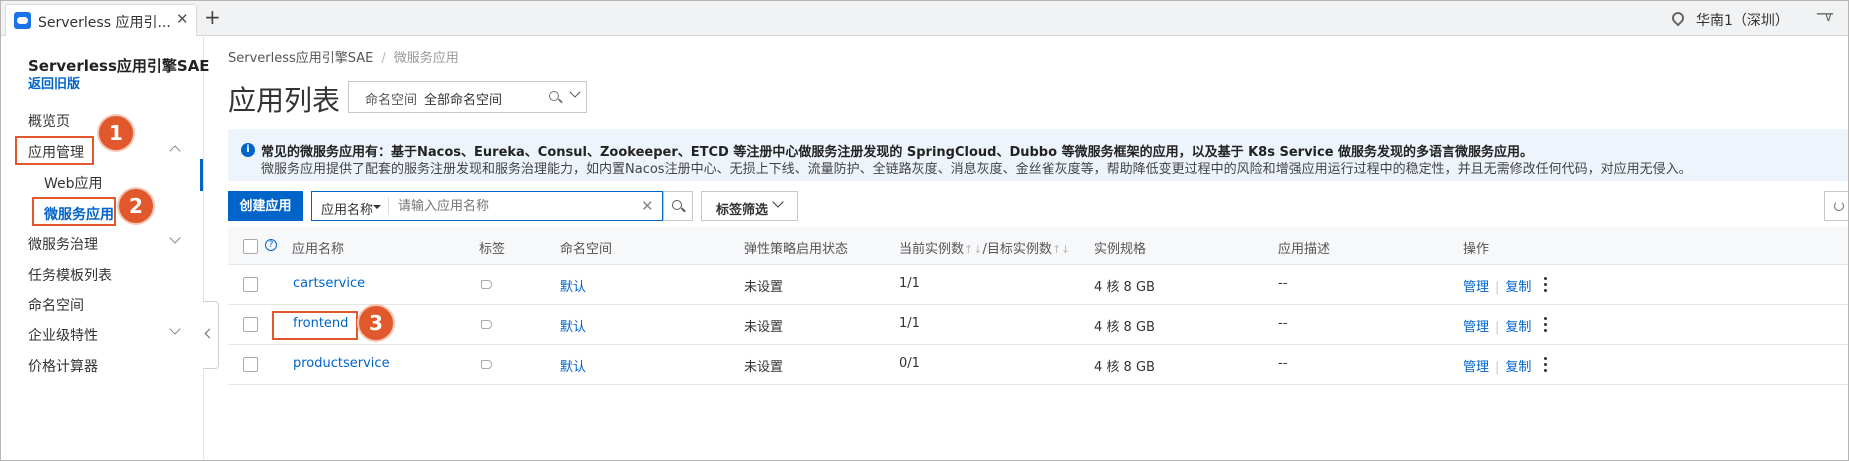  I want to click on refresh-icon, so click(1839, 206).